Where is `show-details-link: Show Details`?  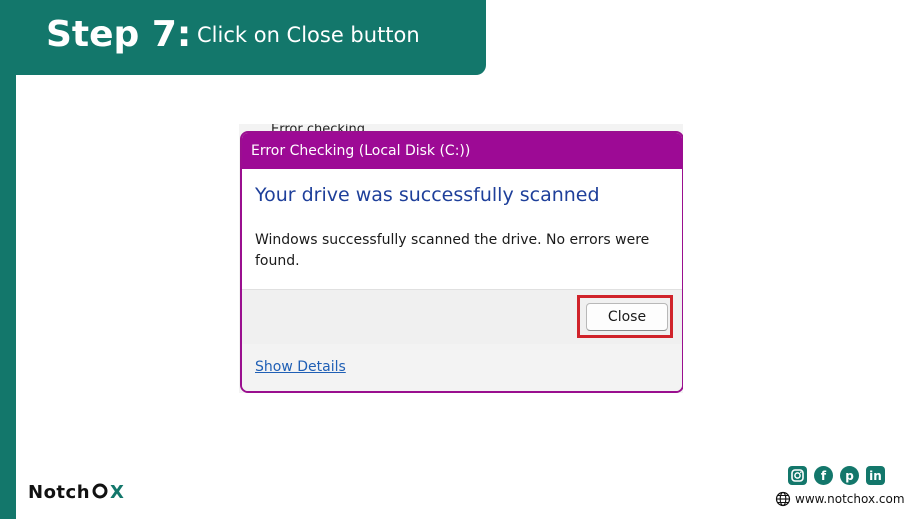 show-details-link: Show Details is located at coordinates (300, 367).